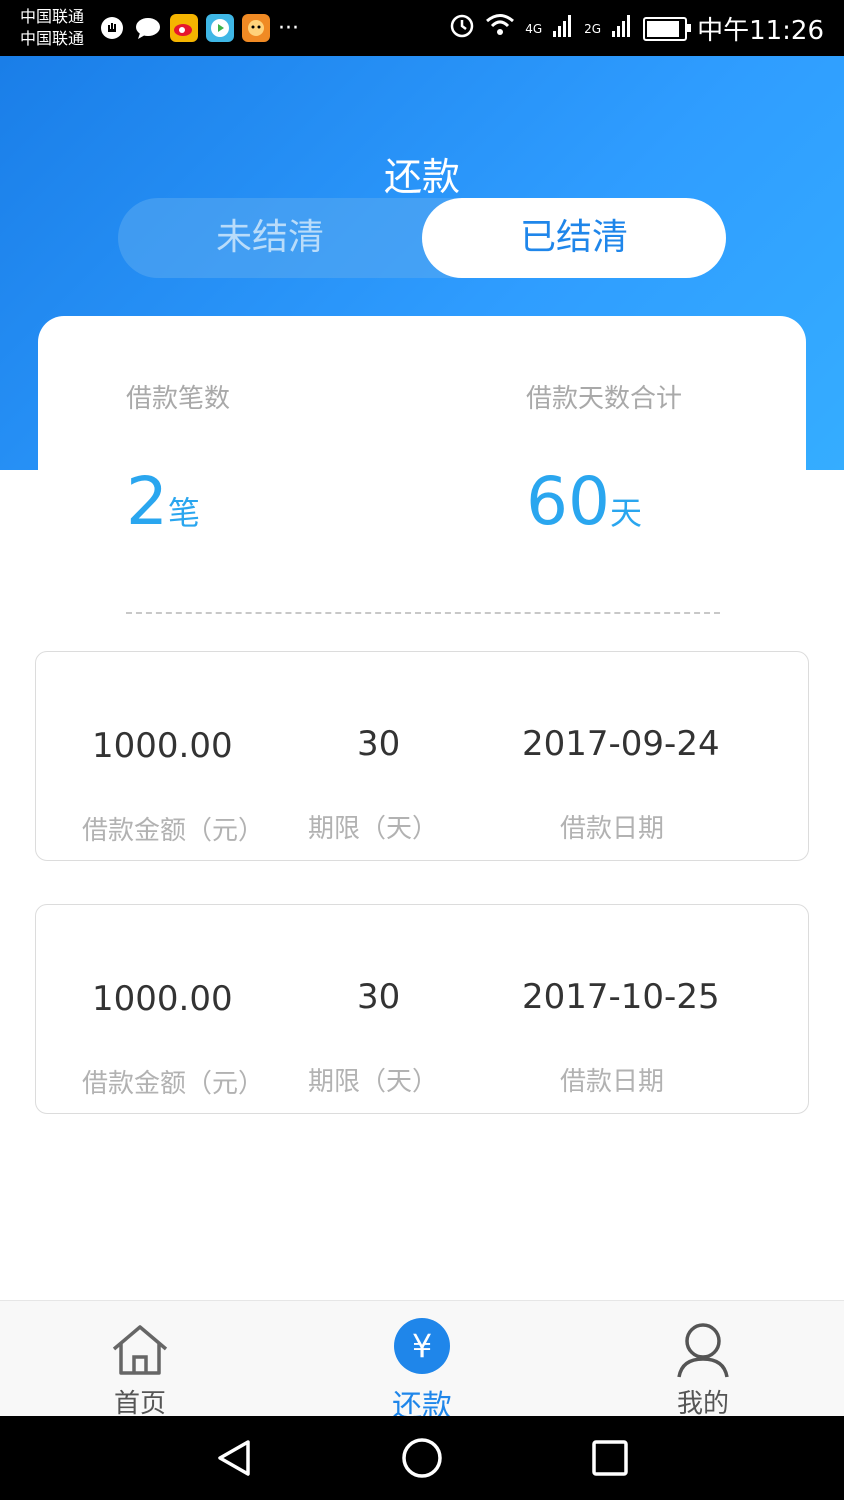 This screenshot has width=844, height=1500. What do you see at coordinates (220, 28) in the screenshot?
I see `video-app-icon` at bounding box center [220, 28].